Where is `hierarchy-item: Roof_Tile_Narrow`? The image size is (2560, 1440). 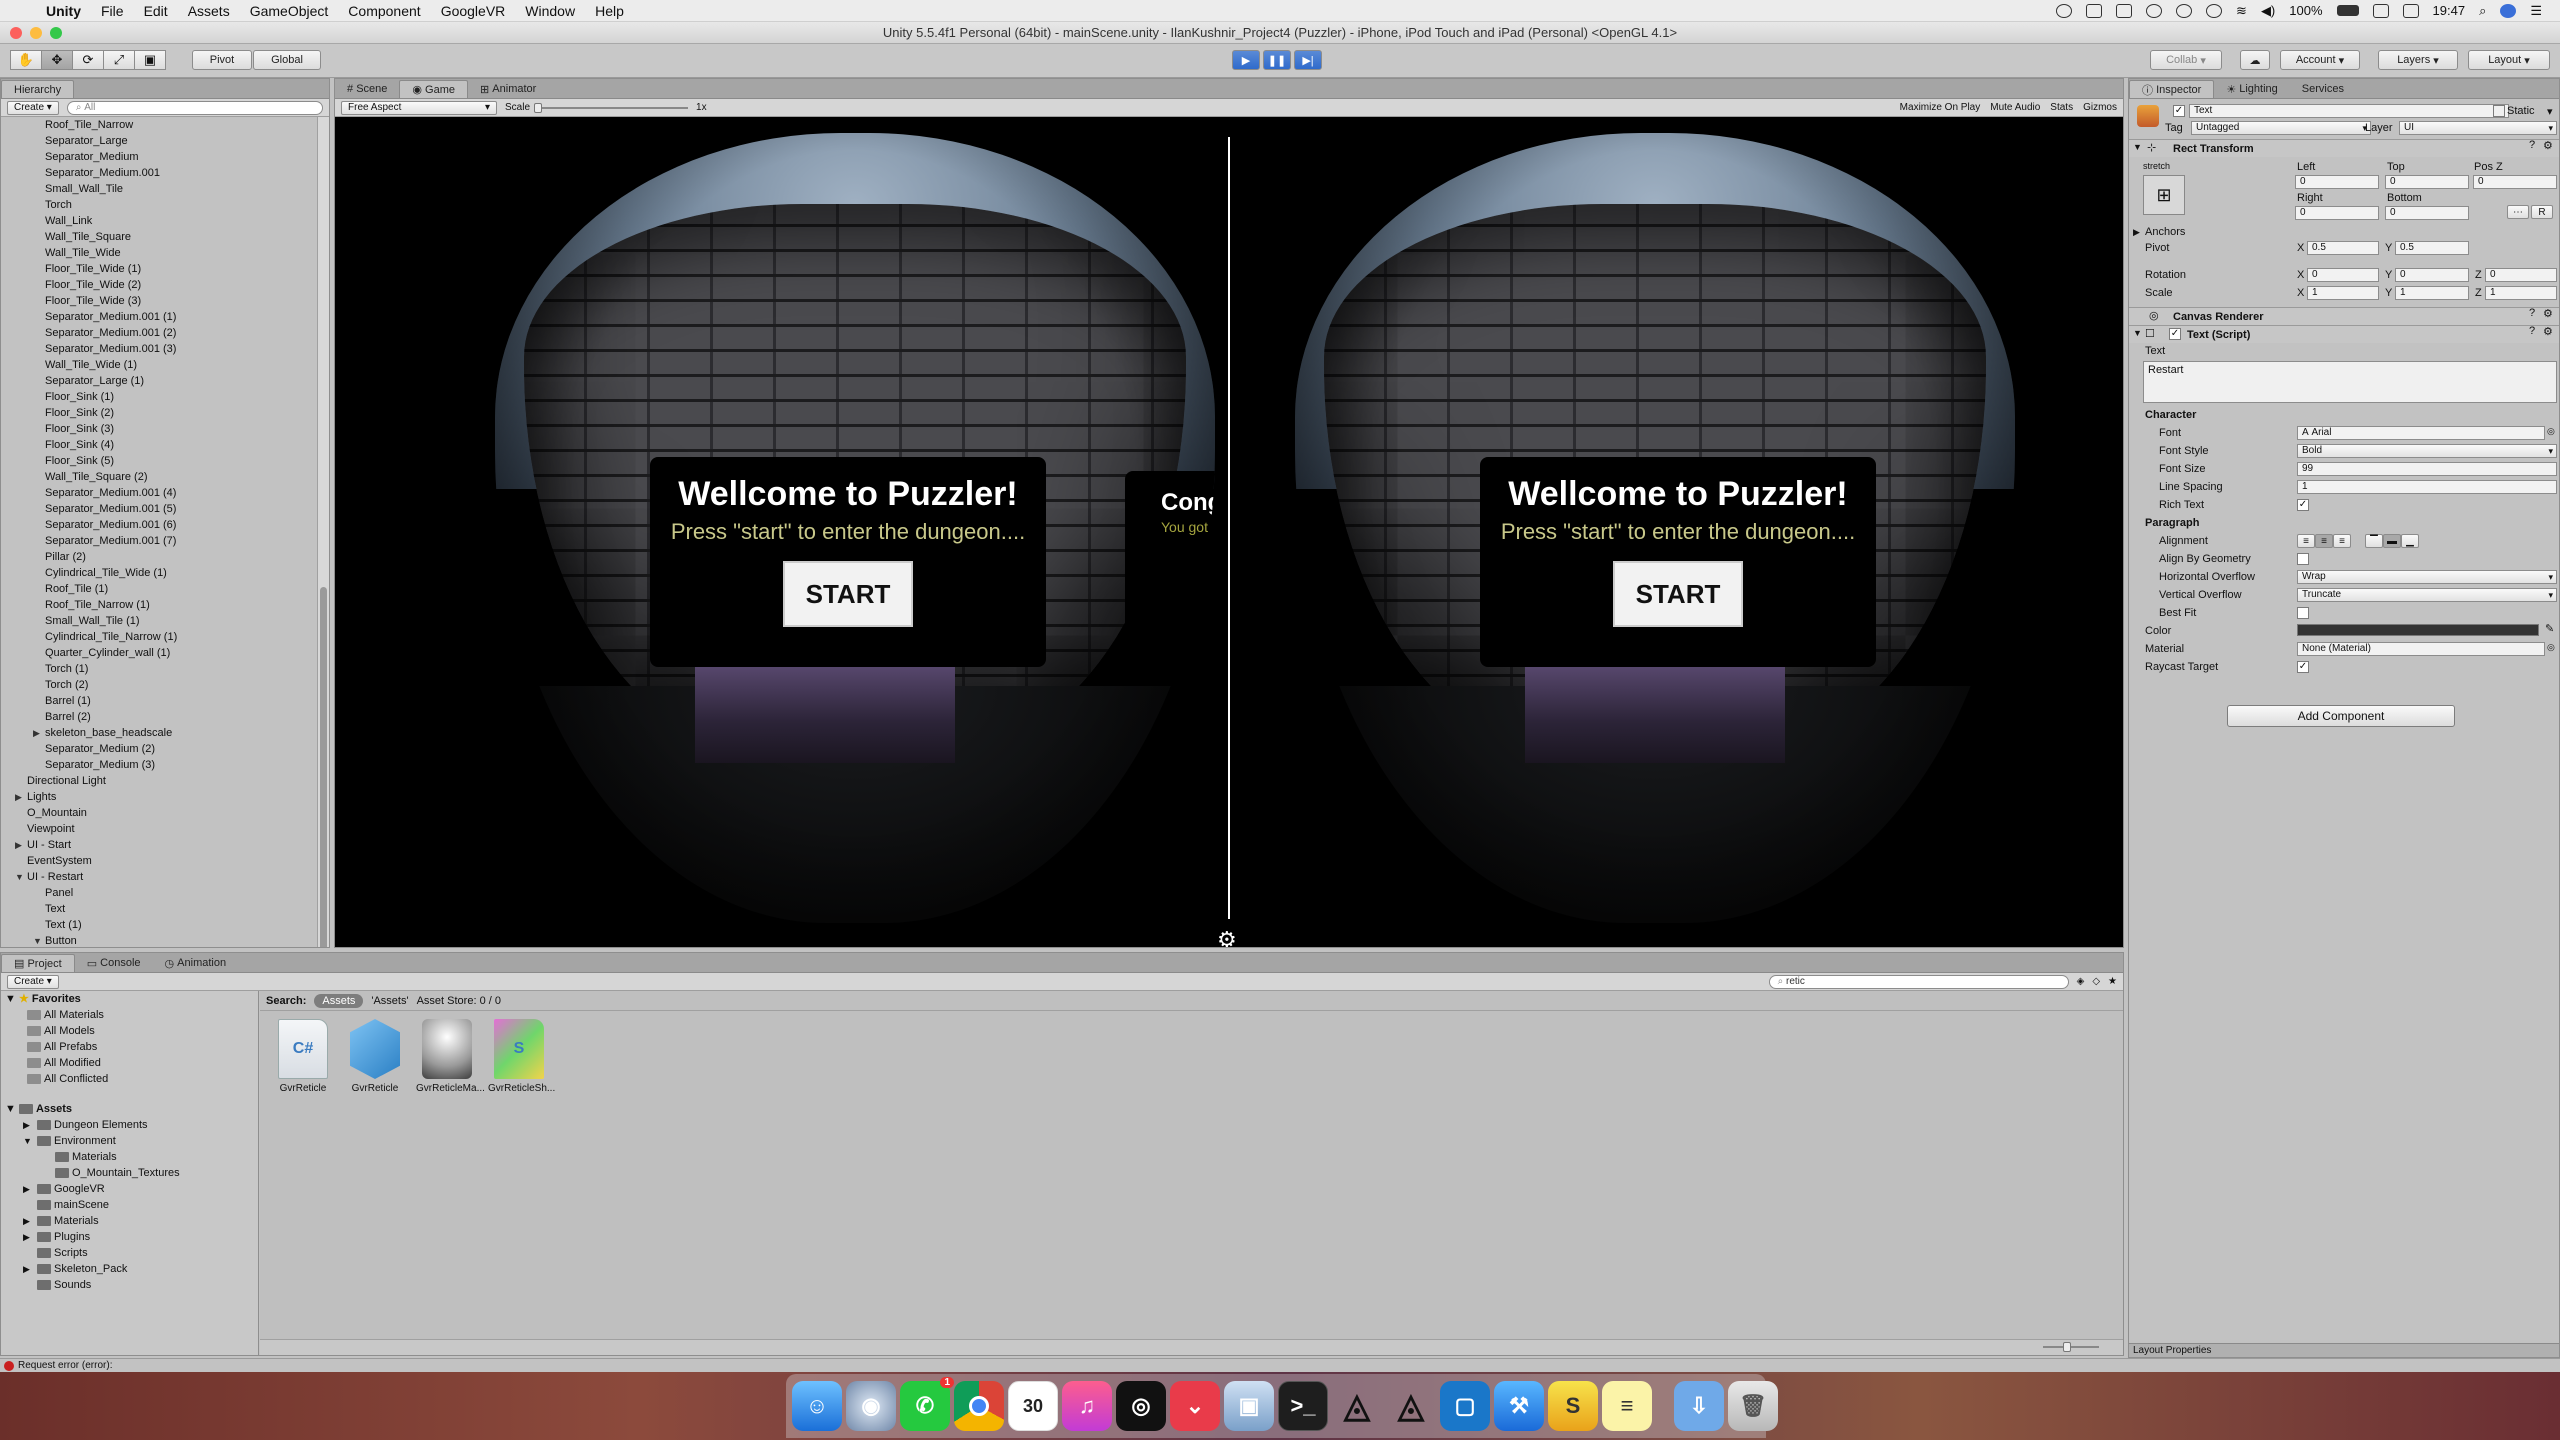
hierarchy-item: Roof_Tile_Narrow is located at coordinates (159, 125).